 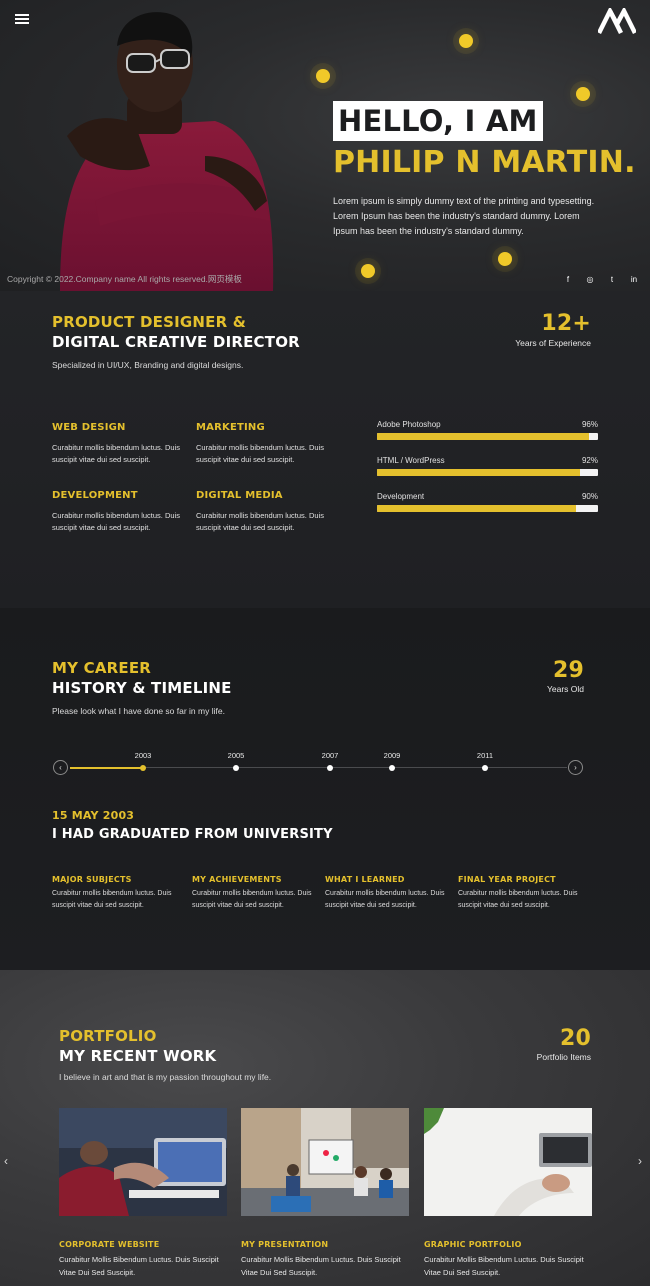 I want to click on timeline-year: 2003, so click(x=143, y=755).